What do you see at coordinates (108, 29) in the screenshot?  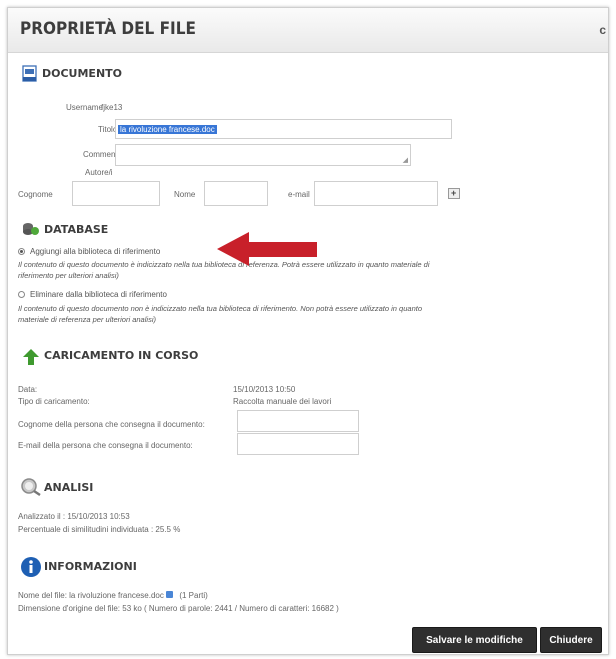 I see `dialog-title: PROPRIETÀ DEL FILE` at bounding box center [108, 29].